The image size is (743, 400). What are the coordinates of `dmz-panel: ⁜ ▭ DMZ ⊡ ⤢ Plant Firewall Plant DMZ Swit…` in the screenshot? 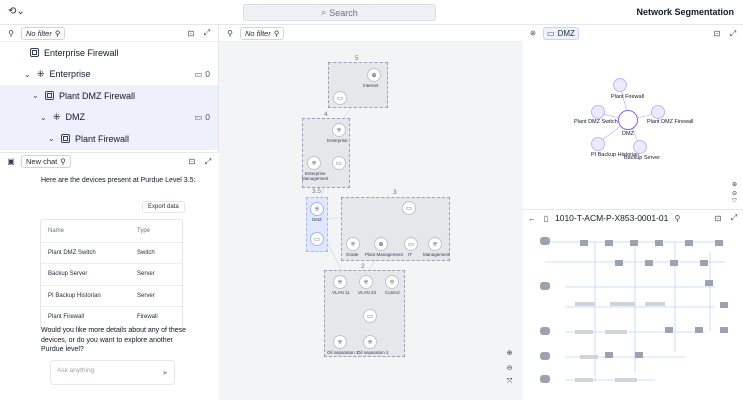 It's located at (633, 117).